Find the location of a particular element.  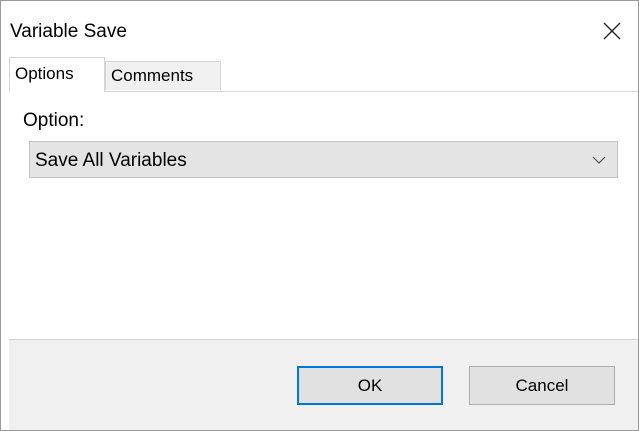

tab-strip: Options Comments is located at coordinates (323, 74).